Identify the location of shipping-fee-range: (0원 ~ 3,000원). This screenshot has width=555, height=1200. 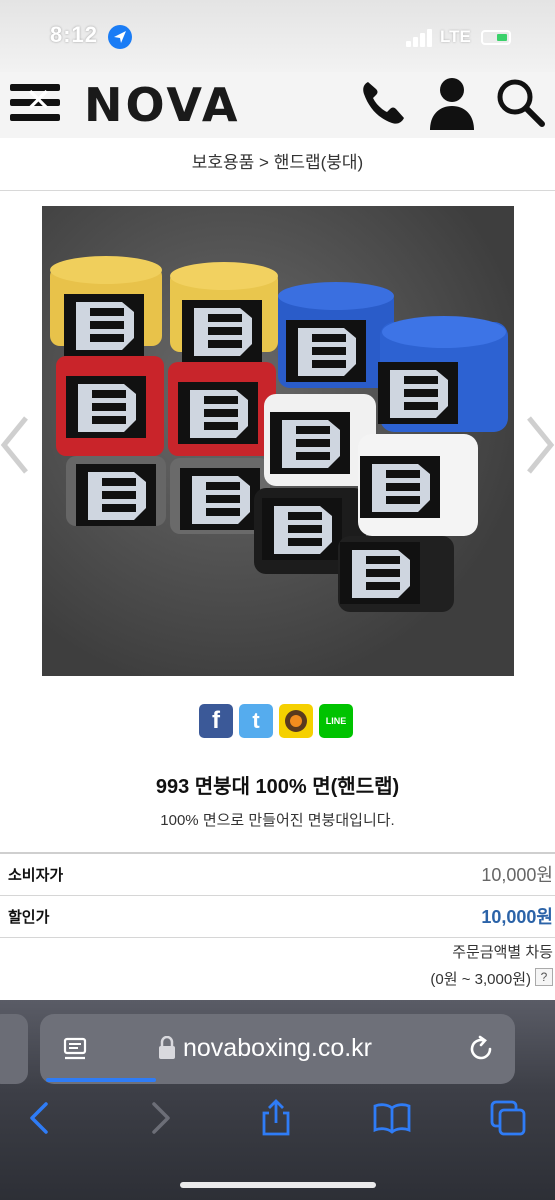
(480, 979).